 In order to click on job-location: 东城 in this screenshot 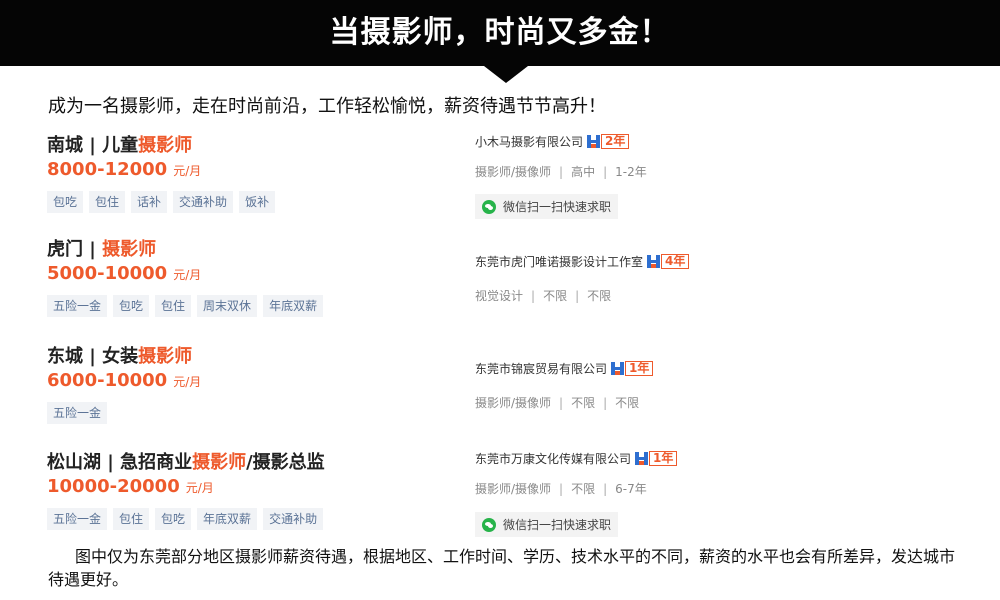, I will do `click(65, 356)`.